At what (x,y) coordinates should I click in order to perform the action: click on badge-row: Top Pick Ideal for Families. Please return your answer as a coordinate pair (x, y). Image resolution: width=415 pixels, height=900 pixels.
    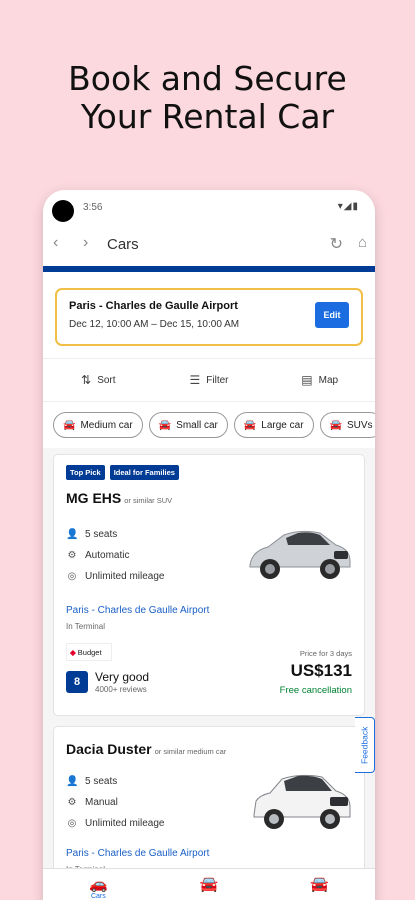
    Looking at the image, I should click on (209, 472).